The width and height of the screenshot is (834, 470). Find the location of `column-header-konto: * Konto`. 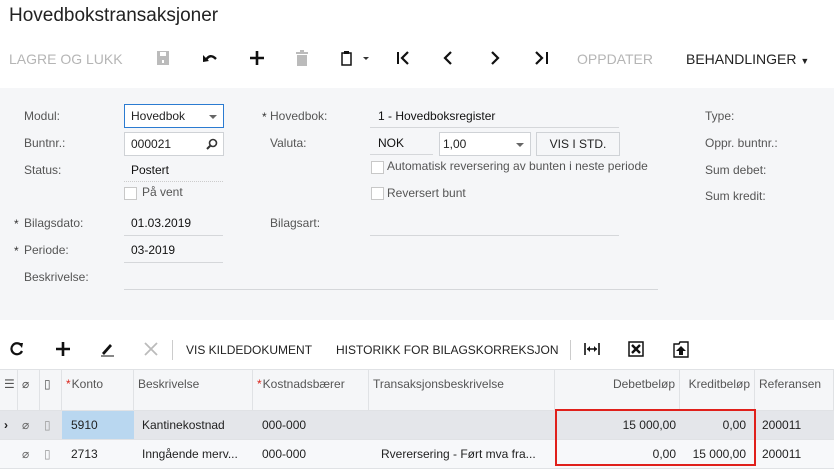

column-header-konto: * Konto is located at coordinates (98, 390).